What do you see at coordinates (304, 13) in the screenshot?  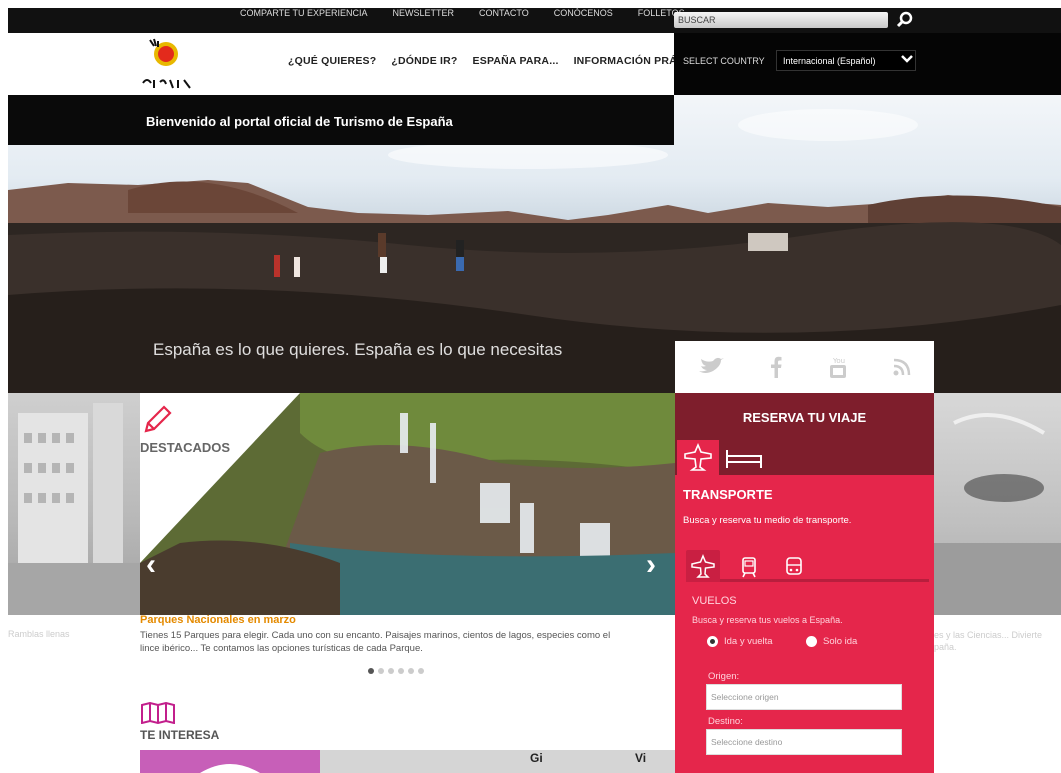 I see `link-comparte: COMPARTE TU EXPERIENCIA` at bounding box center [304, 13].